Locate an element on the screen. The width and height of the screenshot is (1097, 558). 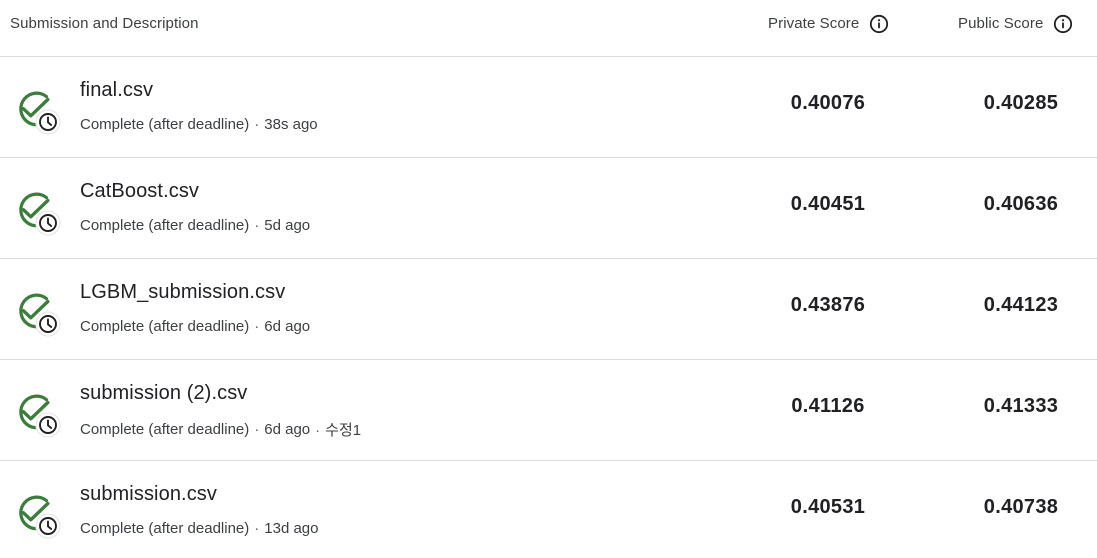
submission-meta: Complete (after deadline) · 5d ago is located at coordinates (195, 225).